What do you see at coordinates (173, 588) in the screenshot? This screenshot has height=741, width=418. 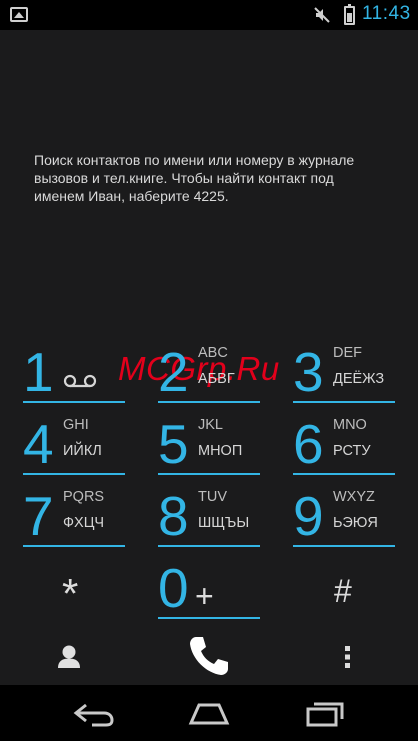 I see `key-digit: 0` at bounding box center [173, 588].